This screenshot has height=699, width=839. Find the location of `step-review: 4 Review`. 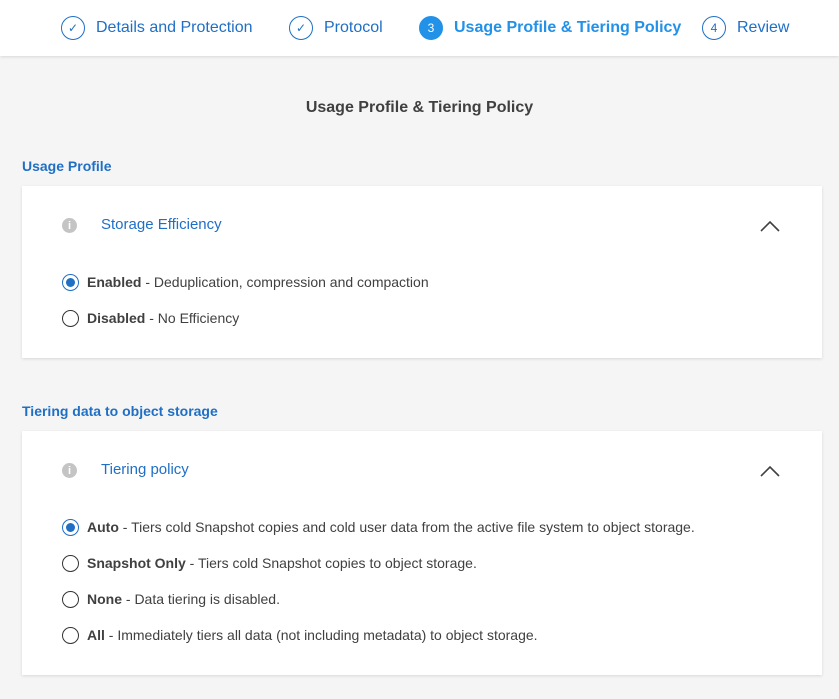

step-review: 4 Review is located at coordinates (745, 28).